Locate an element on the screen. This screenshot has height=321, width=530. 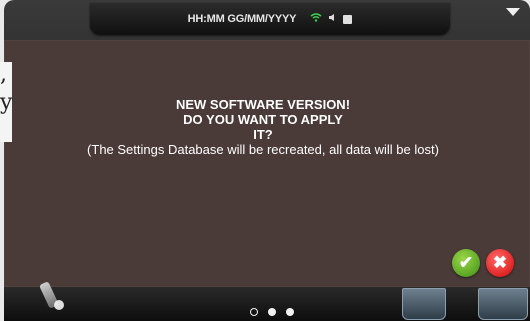
dialog-title-line-2: DO YOU WANT TO APPLY is located at coordinates (263, 119).